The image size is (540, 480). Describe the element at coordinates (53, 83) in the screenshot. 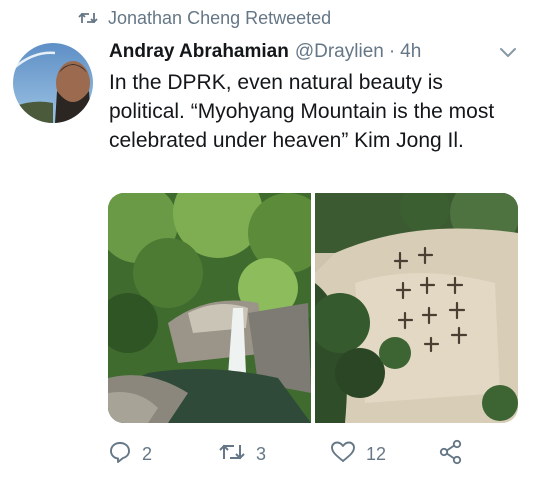

I see `avatar` at that location.